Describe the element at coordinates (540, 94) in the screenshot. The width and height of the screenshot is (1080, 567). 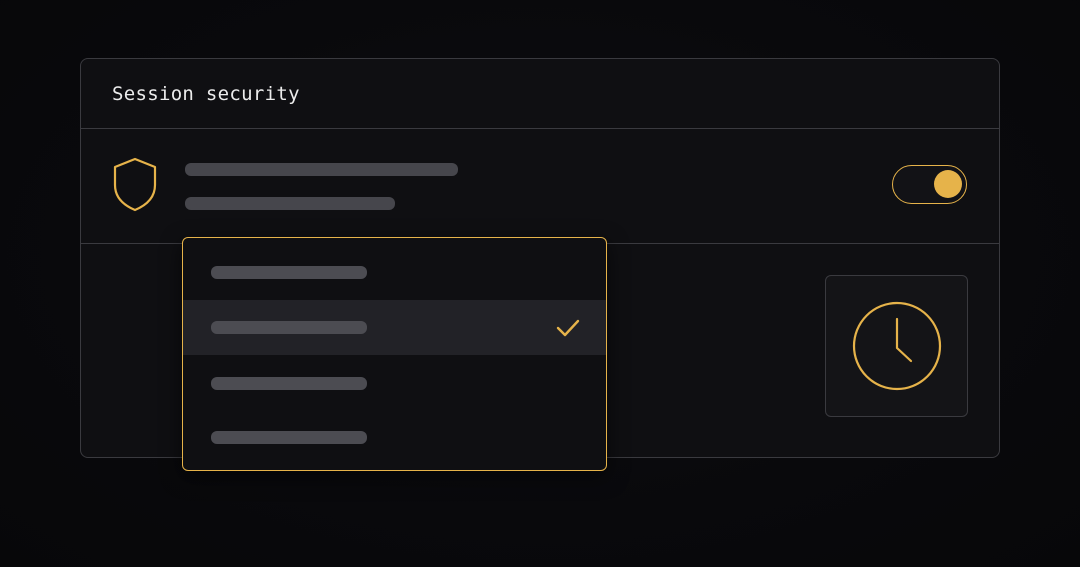
I see `card-header: Session security` at that location.